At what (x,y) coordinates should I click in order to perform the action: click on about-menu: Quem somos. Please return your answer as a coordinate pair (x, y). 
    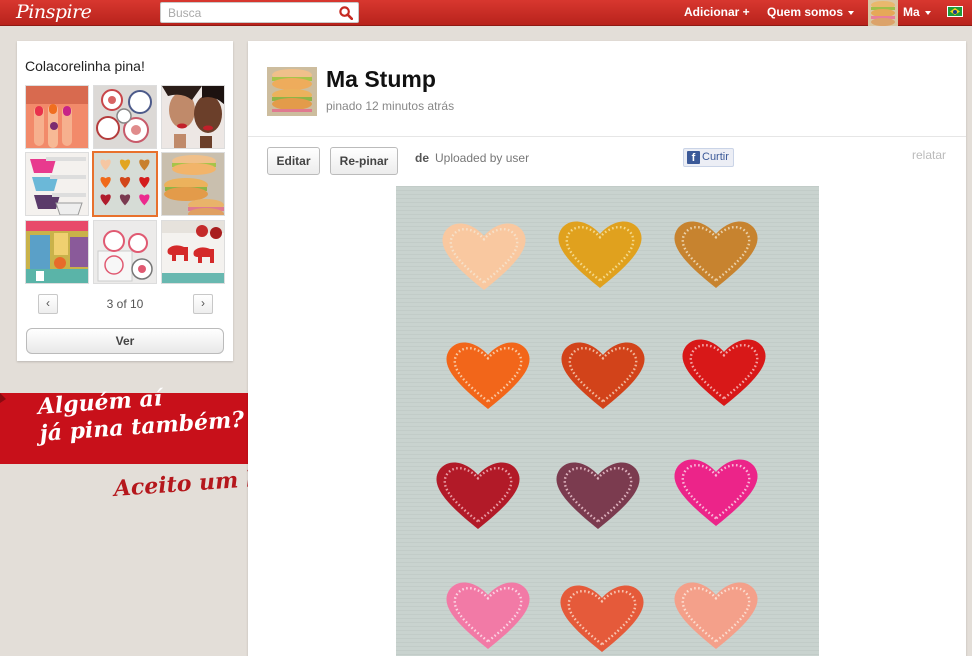
    Looking at the image, I should click on (811, 12).